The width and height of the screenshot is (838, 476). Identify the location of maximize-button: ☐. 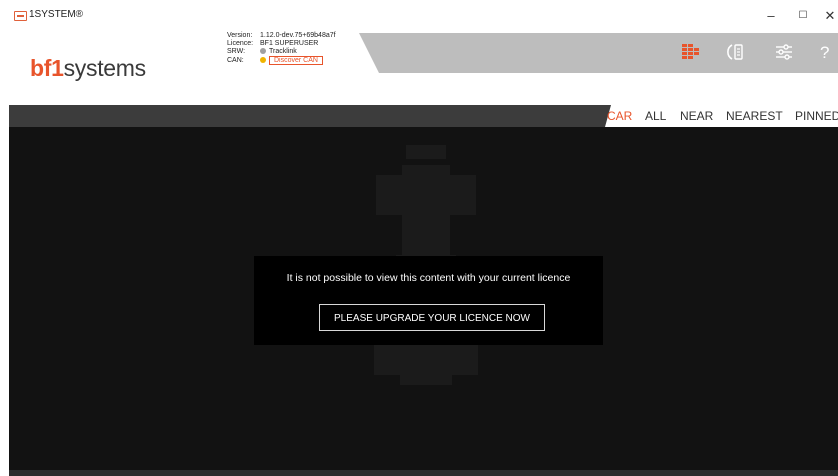
(803, 16).